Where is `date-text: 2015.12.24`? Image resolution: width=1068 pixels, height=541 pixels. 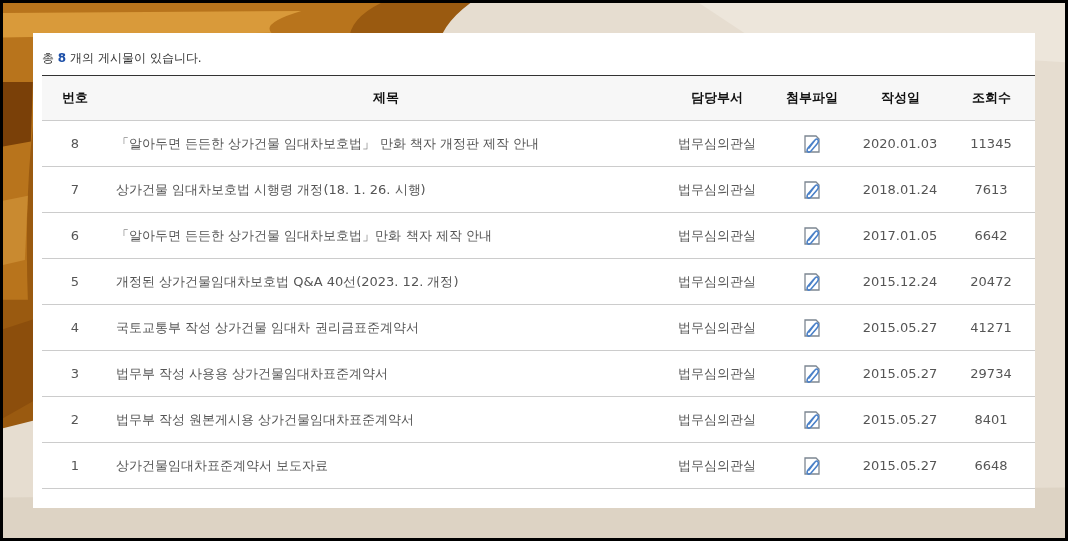
date-text: 2015.12.24 is located at coordinates (900, 281).